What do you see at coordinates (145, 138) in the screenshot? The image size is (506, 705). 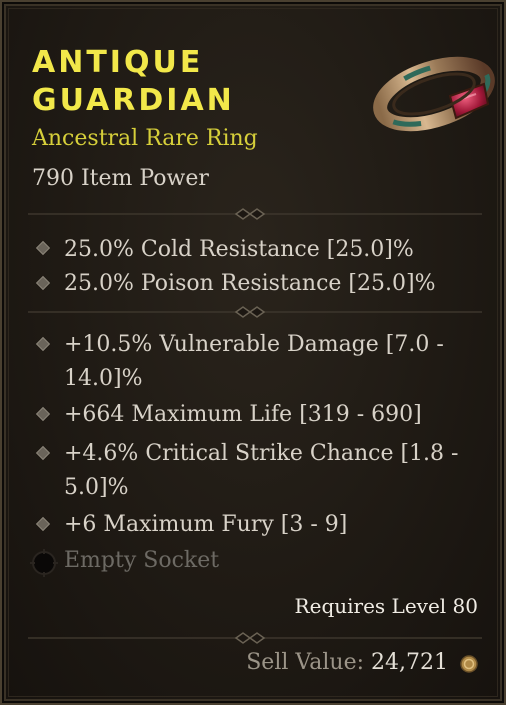 I see `item-type: Ancestral Rare Ring` at bounding box center [145, 138].